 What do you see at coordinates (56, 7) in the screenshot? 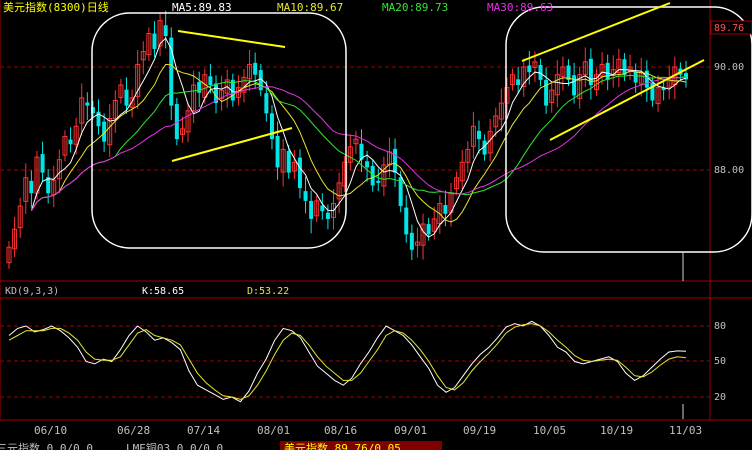
I see `chart-title: 美元指数(8300)日线` at bounding box center [56, 7].